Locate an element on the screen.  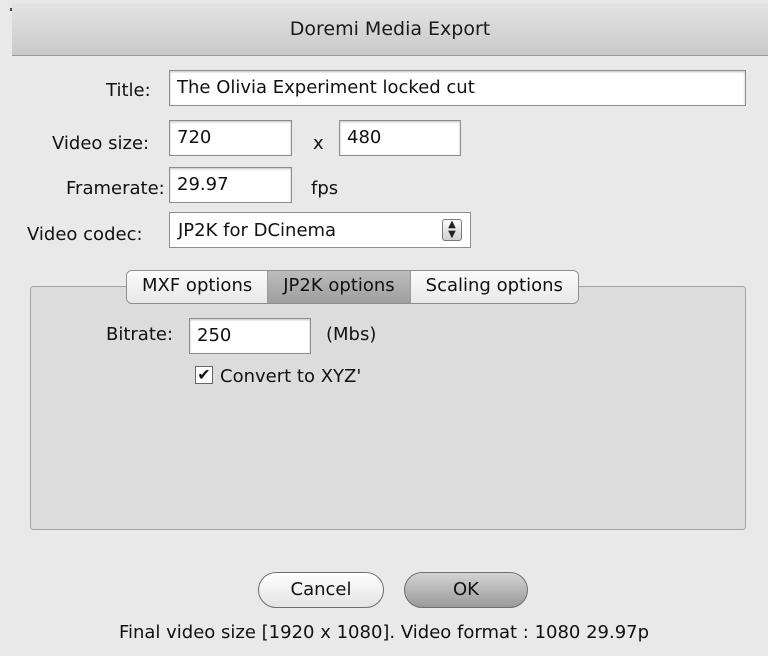
video-codec-select: JP2K for DCinema ▲ ▼ is located at coordinates (320, 230).